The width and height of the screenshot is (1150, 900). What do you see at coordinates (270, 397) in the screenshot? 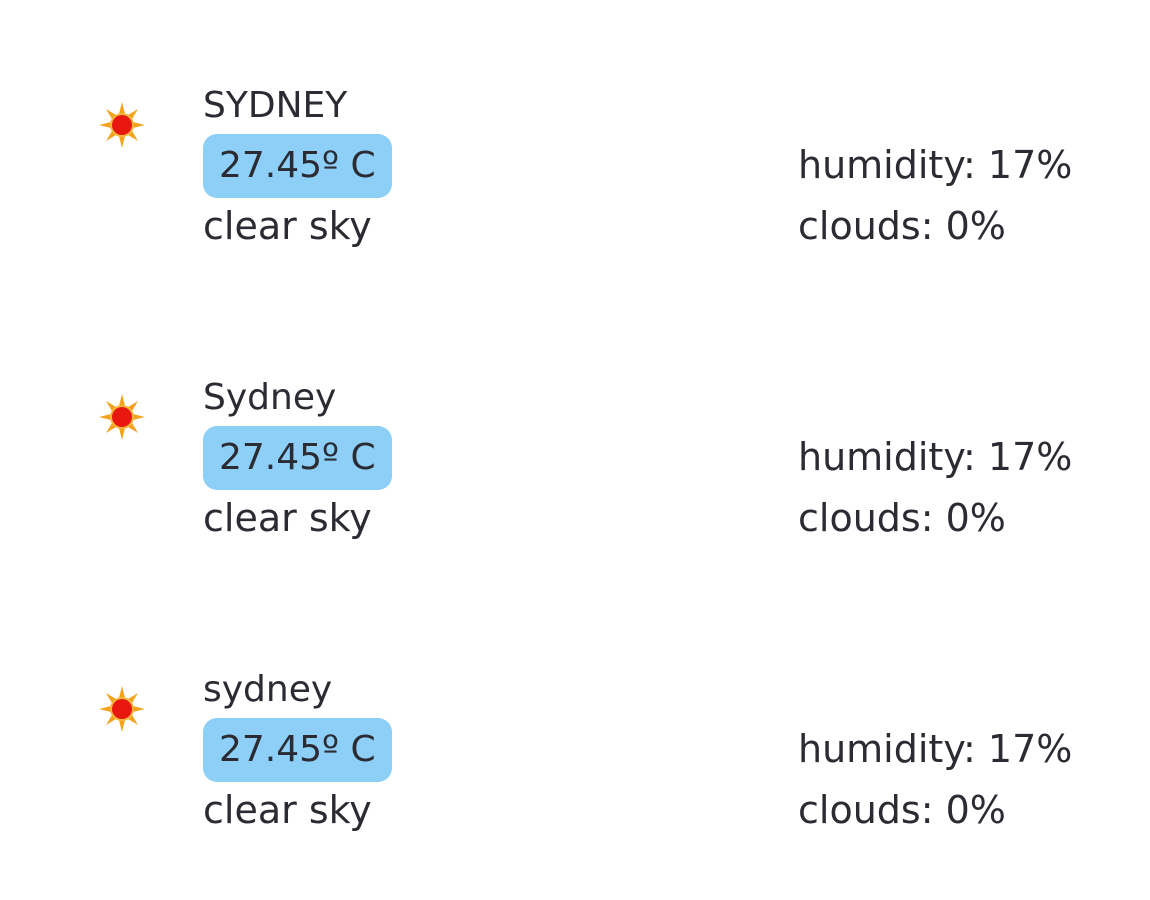
I see `city-name: Sydney` at bounding box center [270, 397].